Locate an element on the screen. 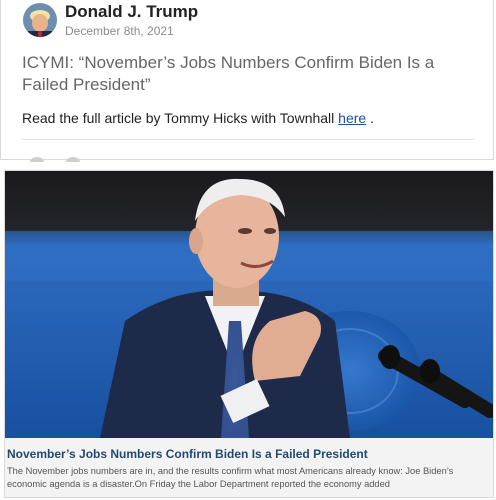 This screenshot has height=500, width=496. article-link: here is located at coordinates (352, 118).